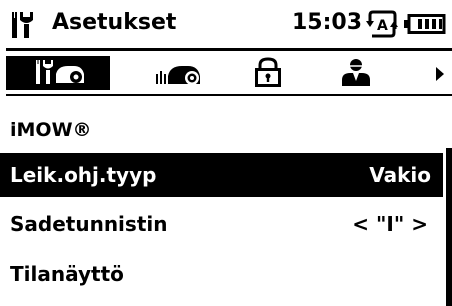 The image size is (452, 306). I want to click on tab-lock, so click(268, 73).